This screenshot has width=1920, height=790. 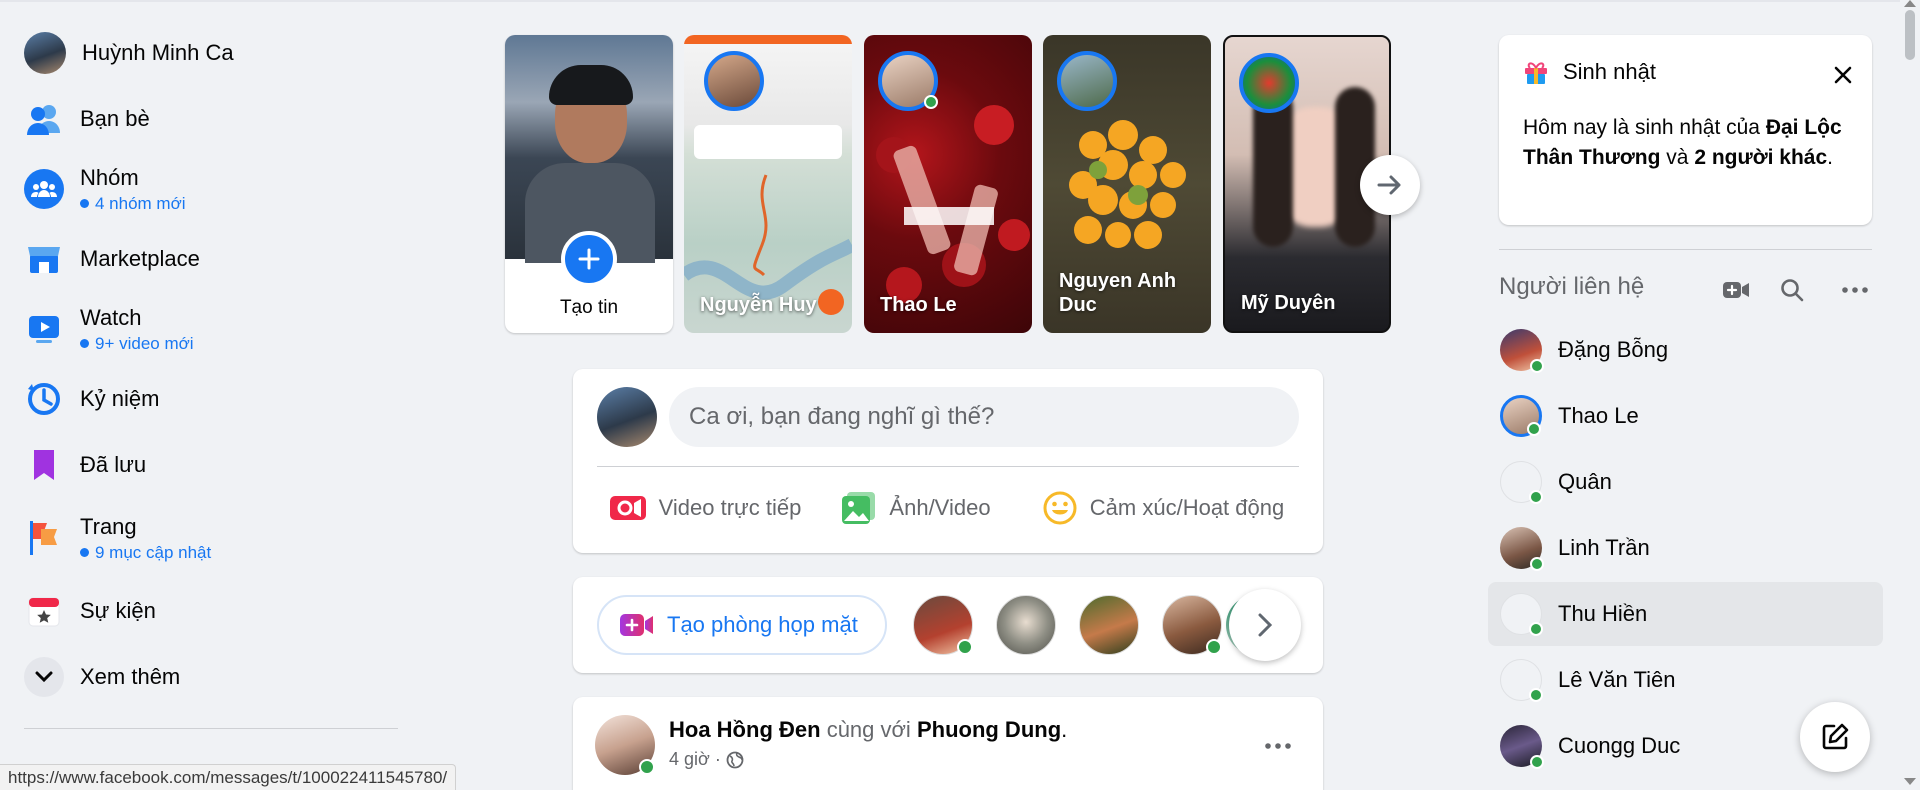 What do you see at coordinates (762, 624) in the screenshot?
I see `create-room-label: Tạo phòng họp mặt` at bounding box center [762, 624].